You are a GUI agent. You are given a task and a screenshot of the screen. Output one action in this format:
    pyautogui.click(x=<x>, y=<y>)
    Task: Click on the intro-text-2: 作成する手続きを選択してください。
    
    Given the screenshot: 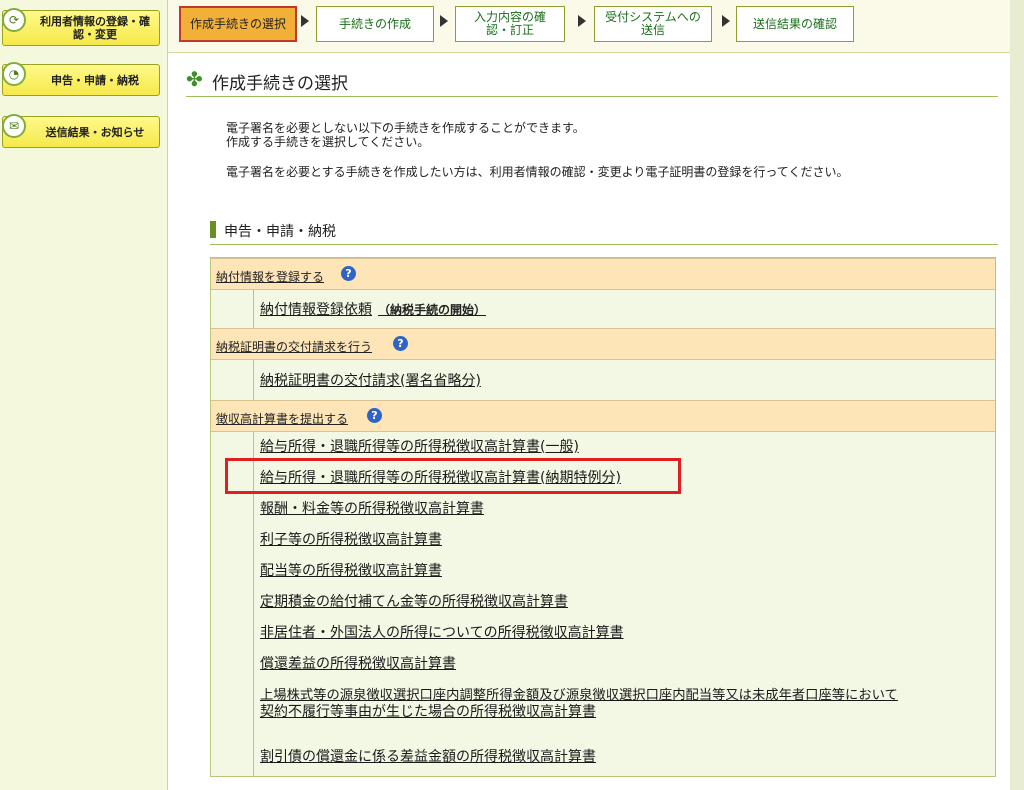 What is the action you would take?
    pyautogui.click(x=328, y=142)
    